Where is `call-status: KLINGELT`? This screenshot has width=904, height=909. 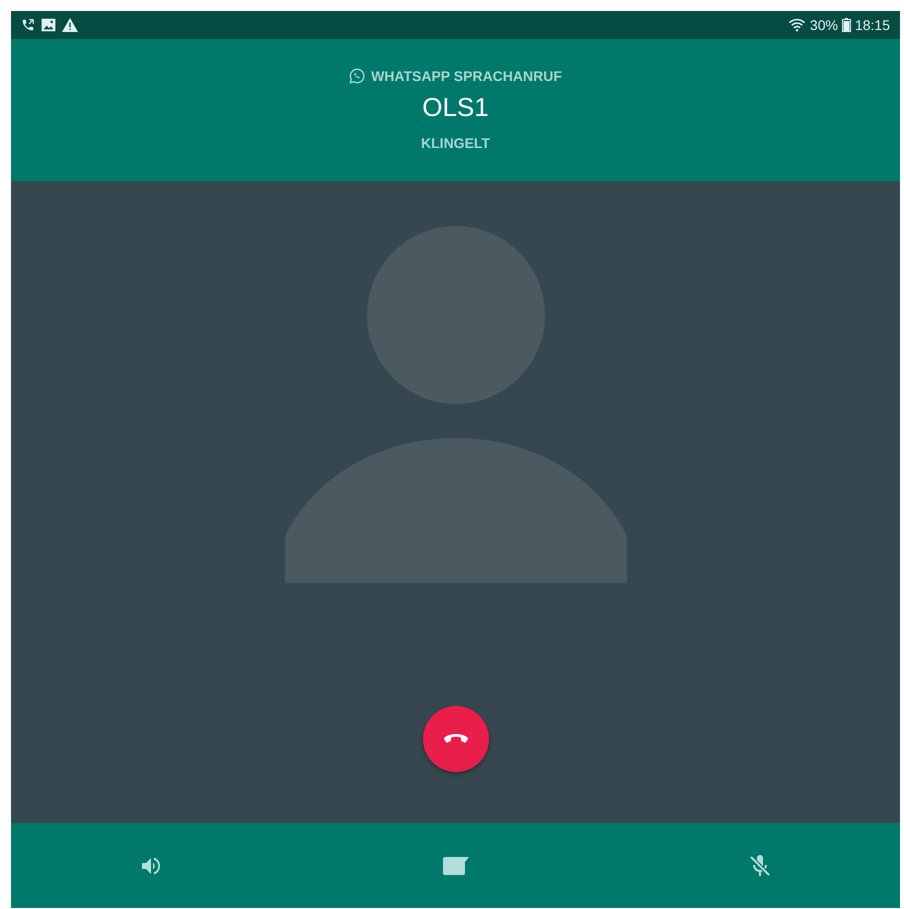
call-status: KLINGELT is located at coordinates (455, 143).